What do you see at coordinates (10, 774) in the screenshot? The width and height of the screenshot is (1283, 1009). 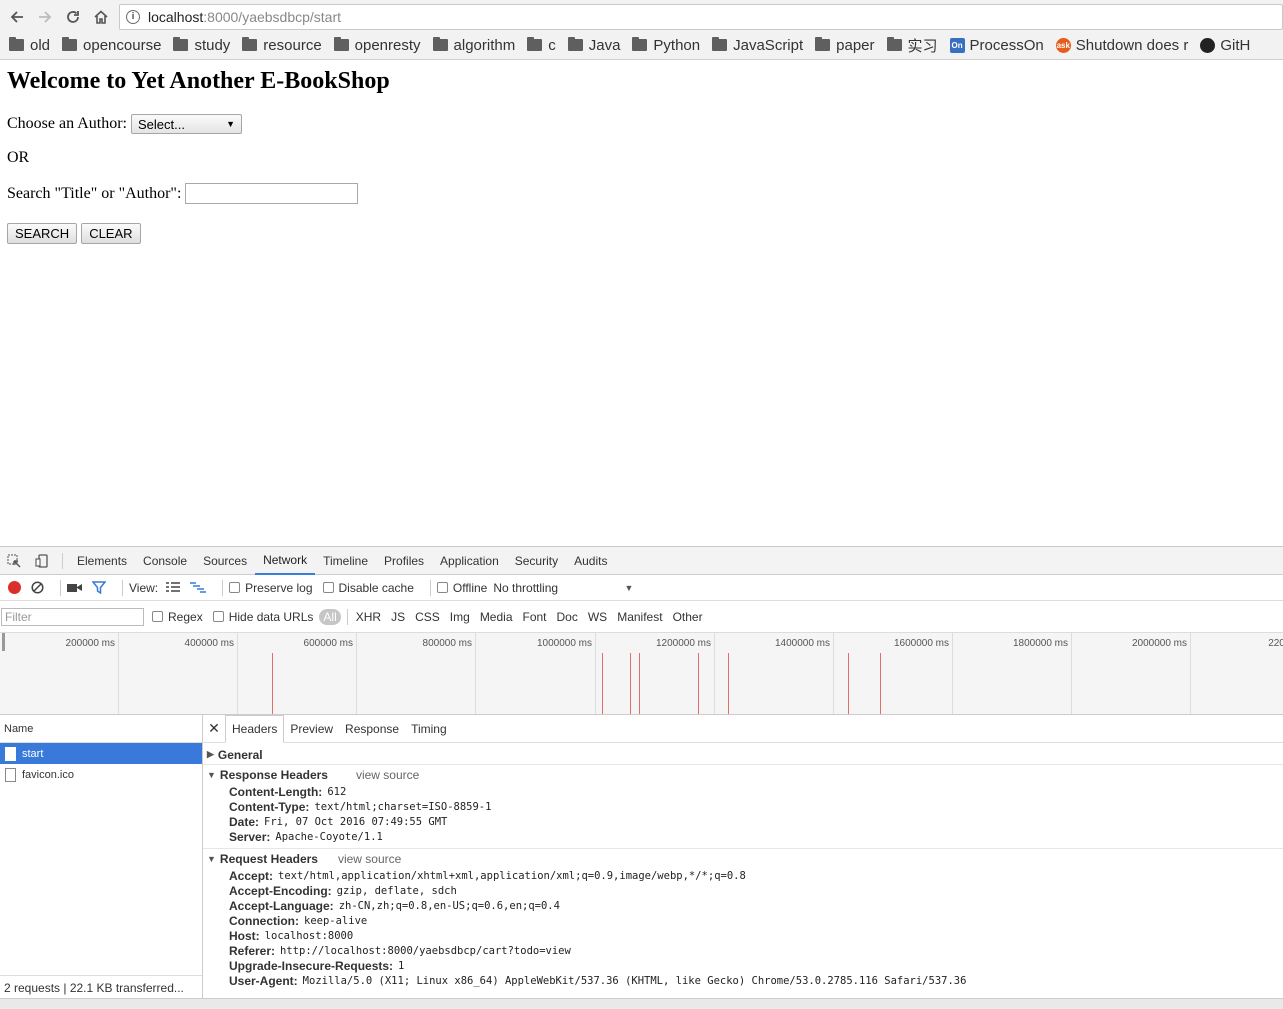 I see `file-icon` at bounding box center [10, 774].